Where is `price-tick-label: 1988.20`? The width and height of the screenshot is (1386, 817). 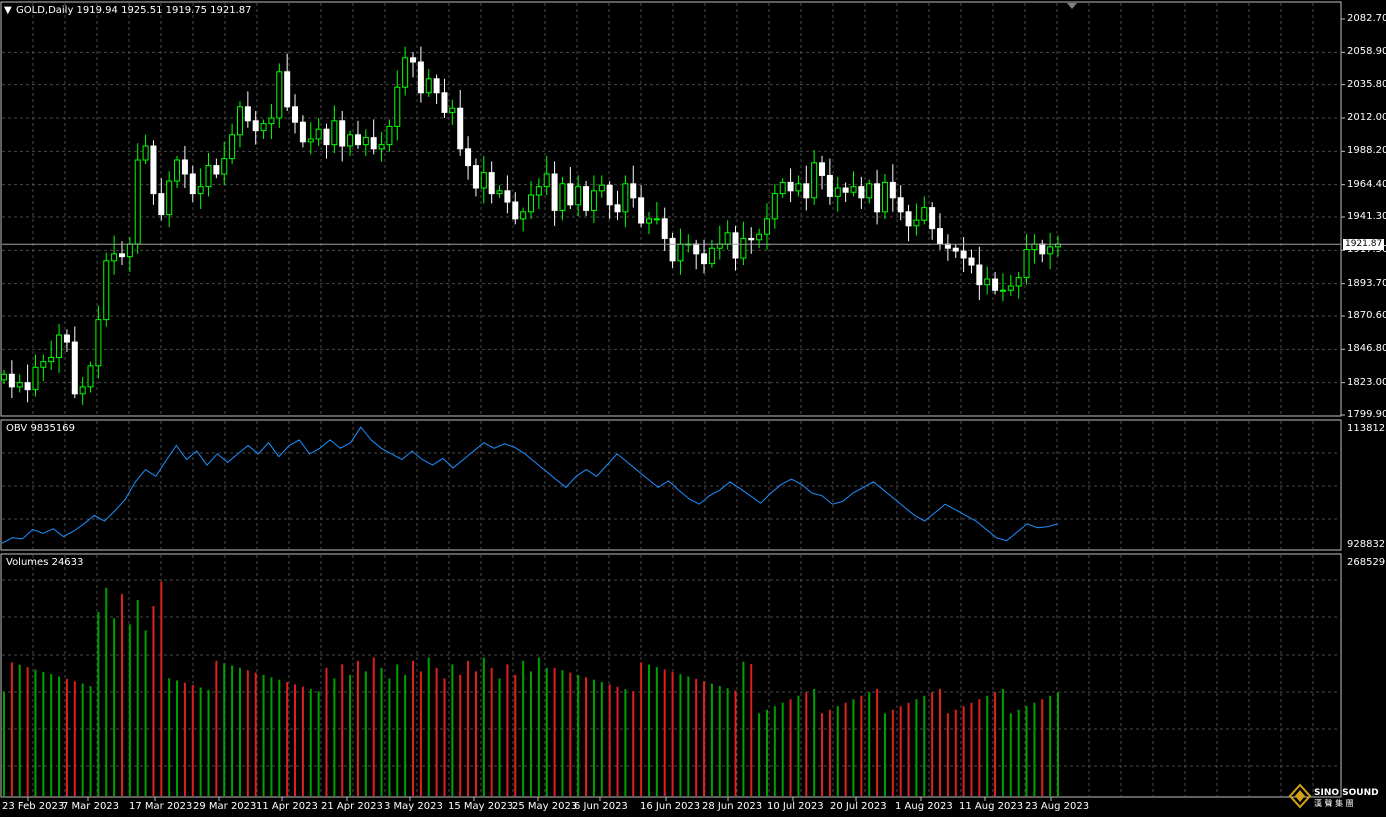
price-tick-label: 1988.20 is located at coordinates (1366, 151).